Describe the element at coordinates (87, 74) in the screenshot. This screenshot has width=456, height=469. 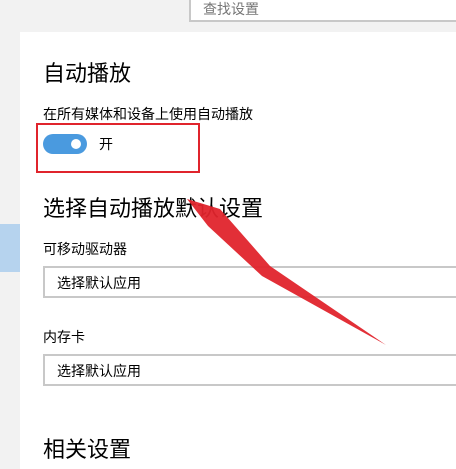
I see `autoplay-heading: 自动播放` at that location.